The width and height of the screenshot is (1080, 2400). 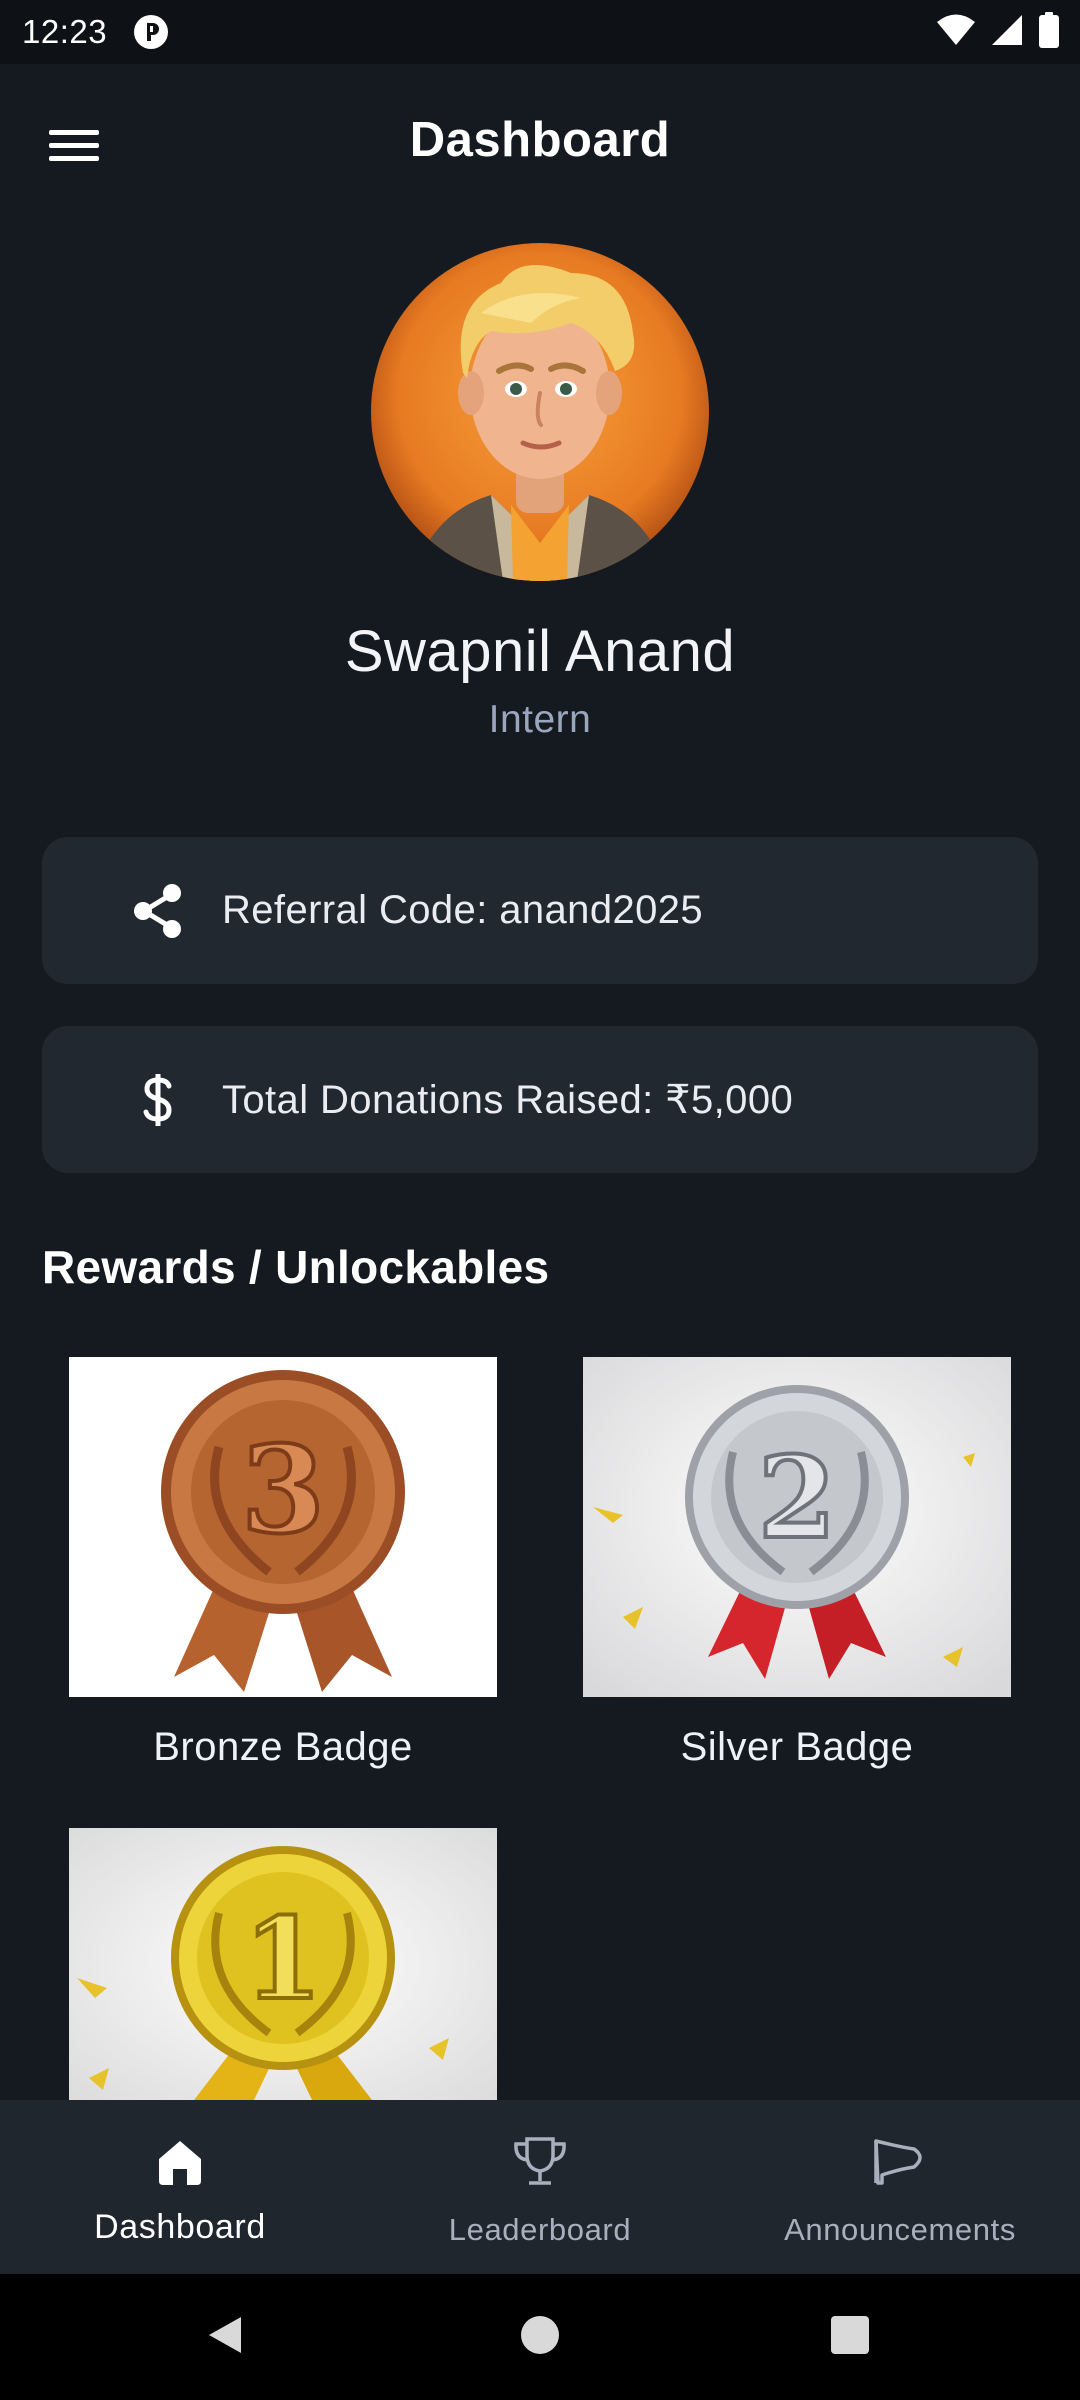 What do you see at coordinates (956, 32) in the screenshot?
I see `wifi-icon` at bounding box center [956, 32].